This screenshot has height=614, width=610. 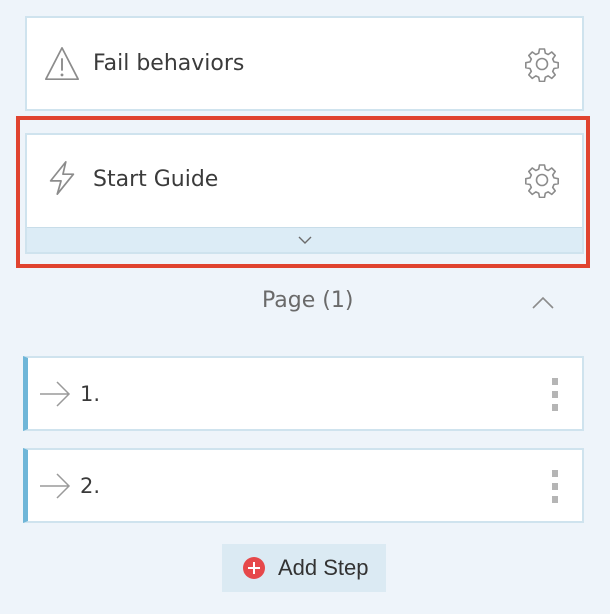 I want to click on page-section-title: Page (1), so click(x=308, y=300).